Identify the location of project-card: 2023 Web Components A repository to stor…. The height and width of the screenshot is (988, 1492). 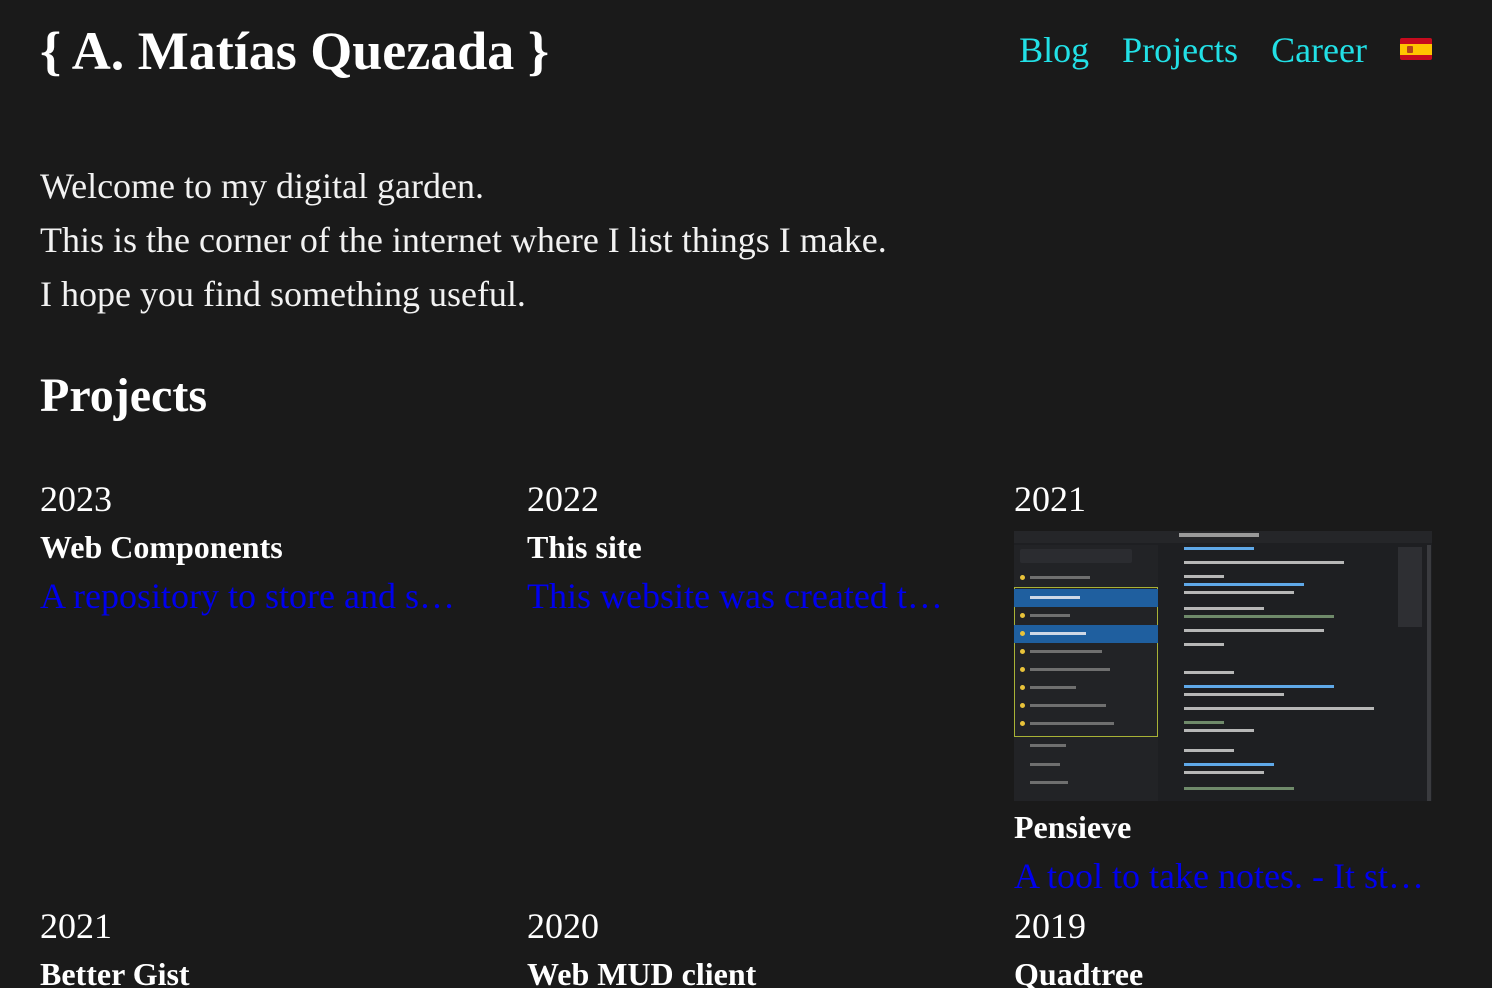
(250, 548).